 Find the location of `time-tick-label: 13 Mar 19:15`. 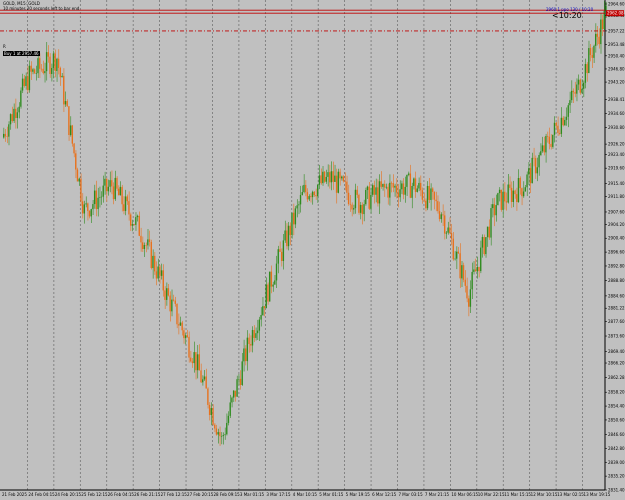

time-tick-label: 13 Mar 19:15 is located at coordinates (597, 494).